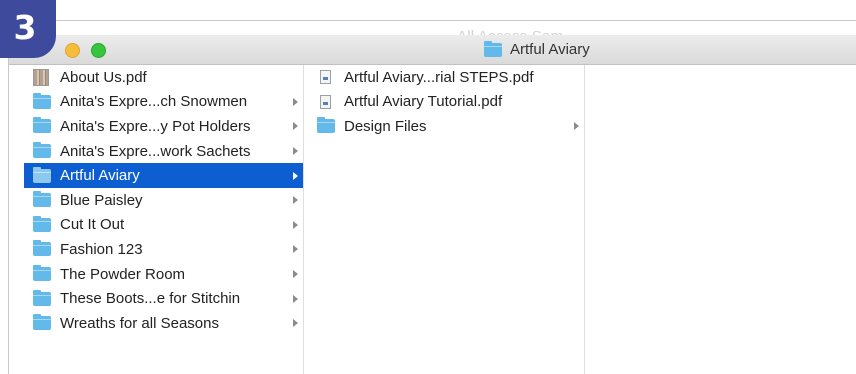 Image resolution: width=856 pixels, height=374 pixels. I want to click on list-item-folder: Anita's Expre...y Pot Holders, so click(163, 126).